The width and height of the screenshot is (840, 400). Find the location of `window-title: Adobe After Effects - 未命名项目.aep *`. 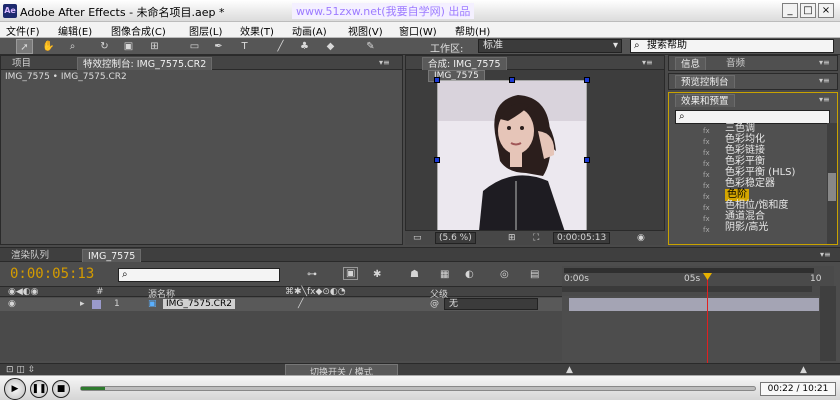

window-title: Adobe After Effects - 未命名项目.aep * is located at coordinates (122, 12).